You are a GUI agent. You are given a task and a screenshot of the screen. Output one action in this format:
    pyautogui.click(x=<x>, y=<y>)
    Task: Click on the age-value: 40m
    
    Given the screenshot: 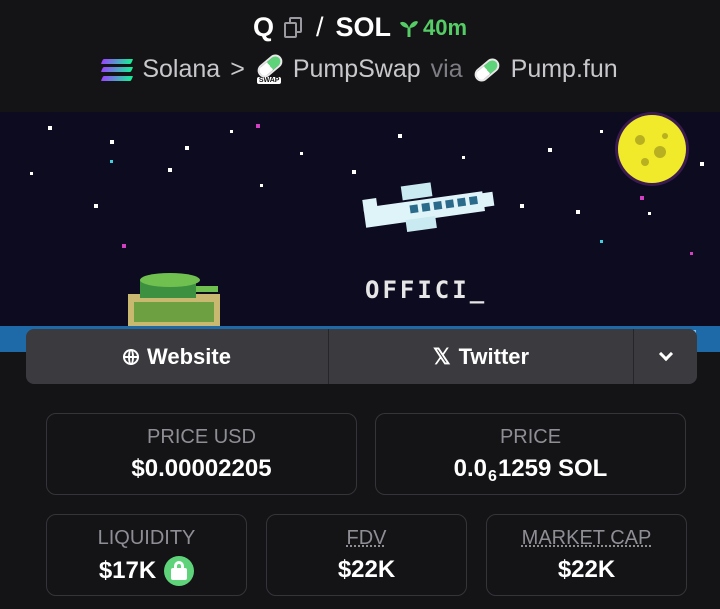 What is the action you would take?
    pyautogui.click(x=445, y=27)
    